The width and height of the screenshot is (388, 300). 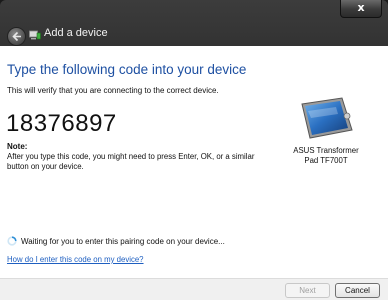 I want to click on cancel-button: Cancel, so click(x=357, y=290).